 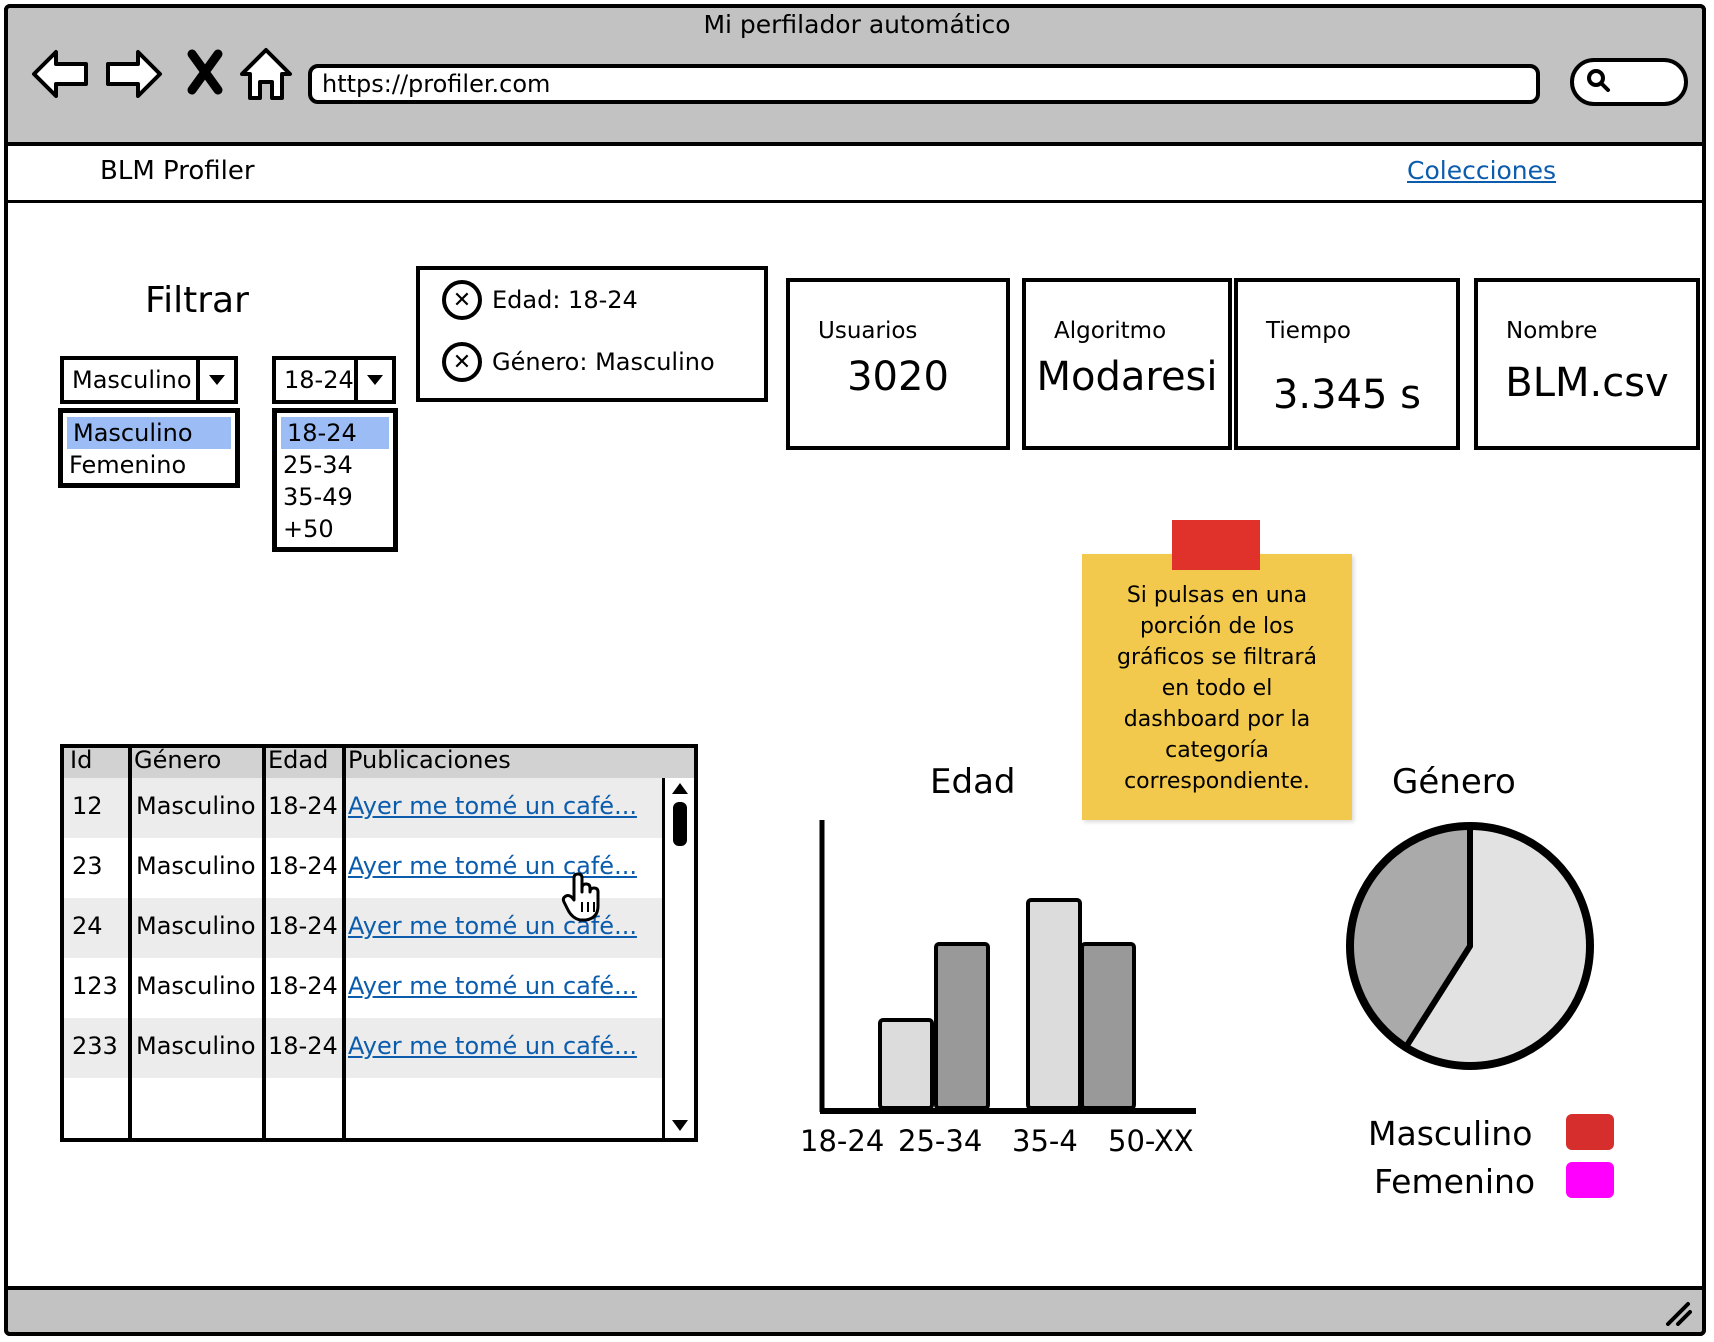 What do you see at coordinates (1470, 946) in the screenshot?
I see `gender-pie-chart` at bounding box center [1470, 946].